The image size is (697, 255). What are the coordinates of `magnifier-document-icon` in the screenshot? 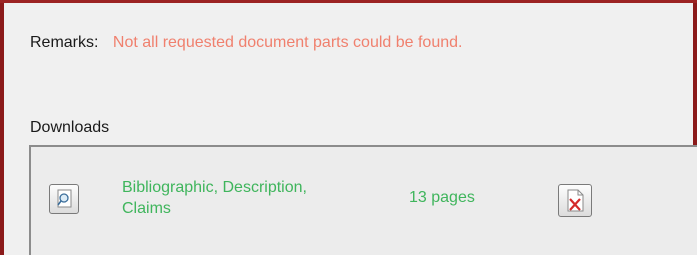 It's located at (64, 198).